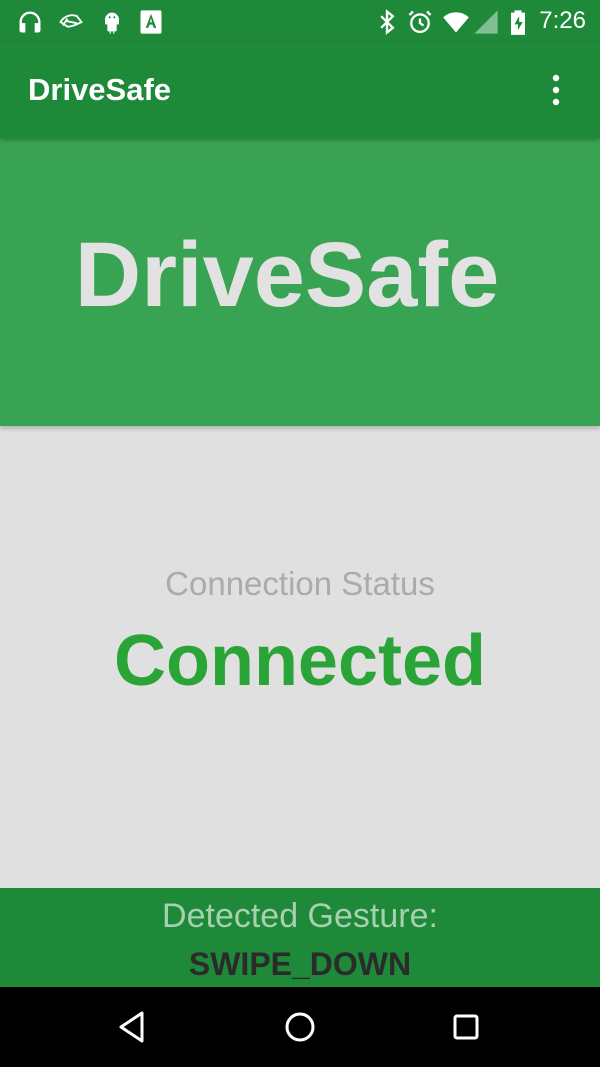 The width and height of the screenshot is (600, 1067). What do you see at coordinates (287, 275) in the screenshot?
I see `banner-title: DriveSafe` at bounding box center [287, 275].